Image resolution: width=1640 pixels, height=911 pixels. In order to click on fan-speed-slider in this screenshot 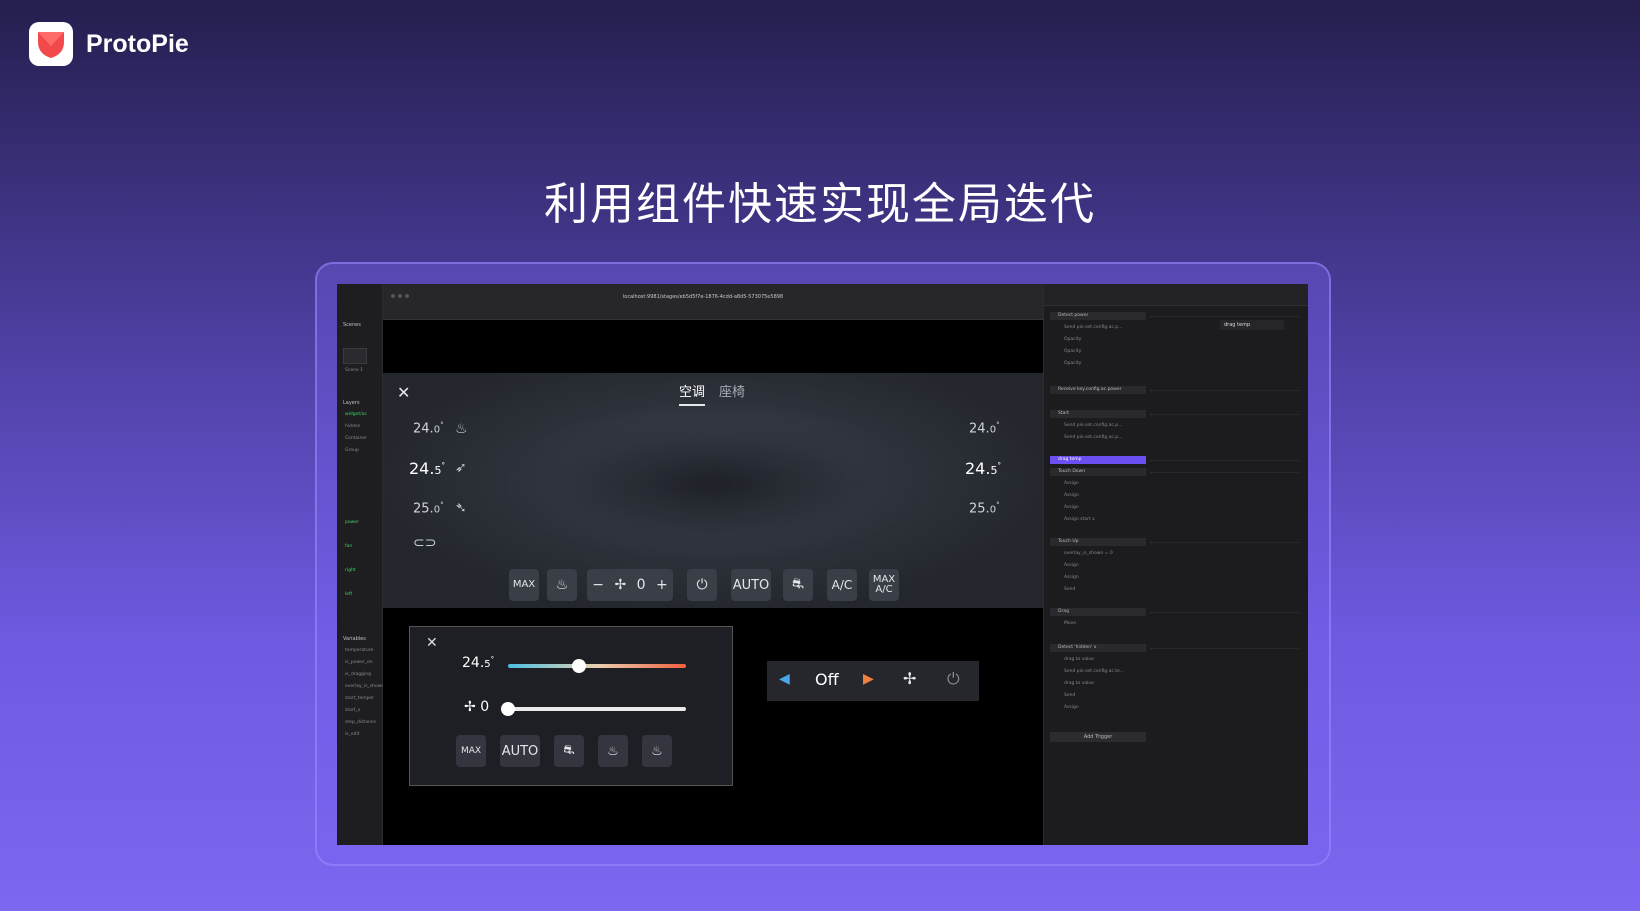, I will do `click(597, 709)`.